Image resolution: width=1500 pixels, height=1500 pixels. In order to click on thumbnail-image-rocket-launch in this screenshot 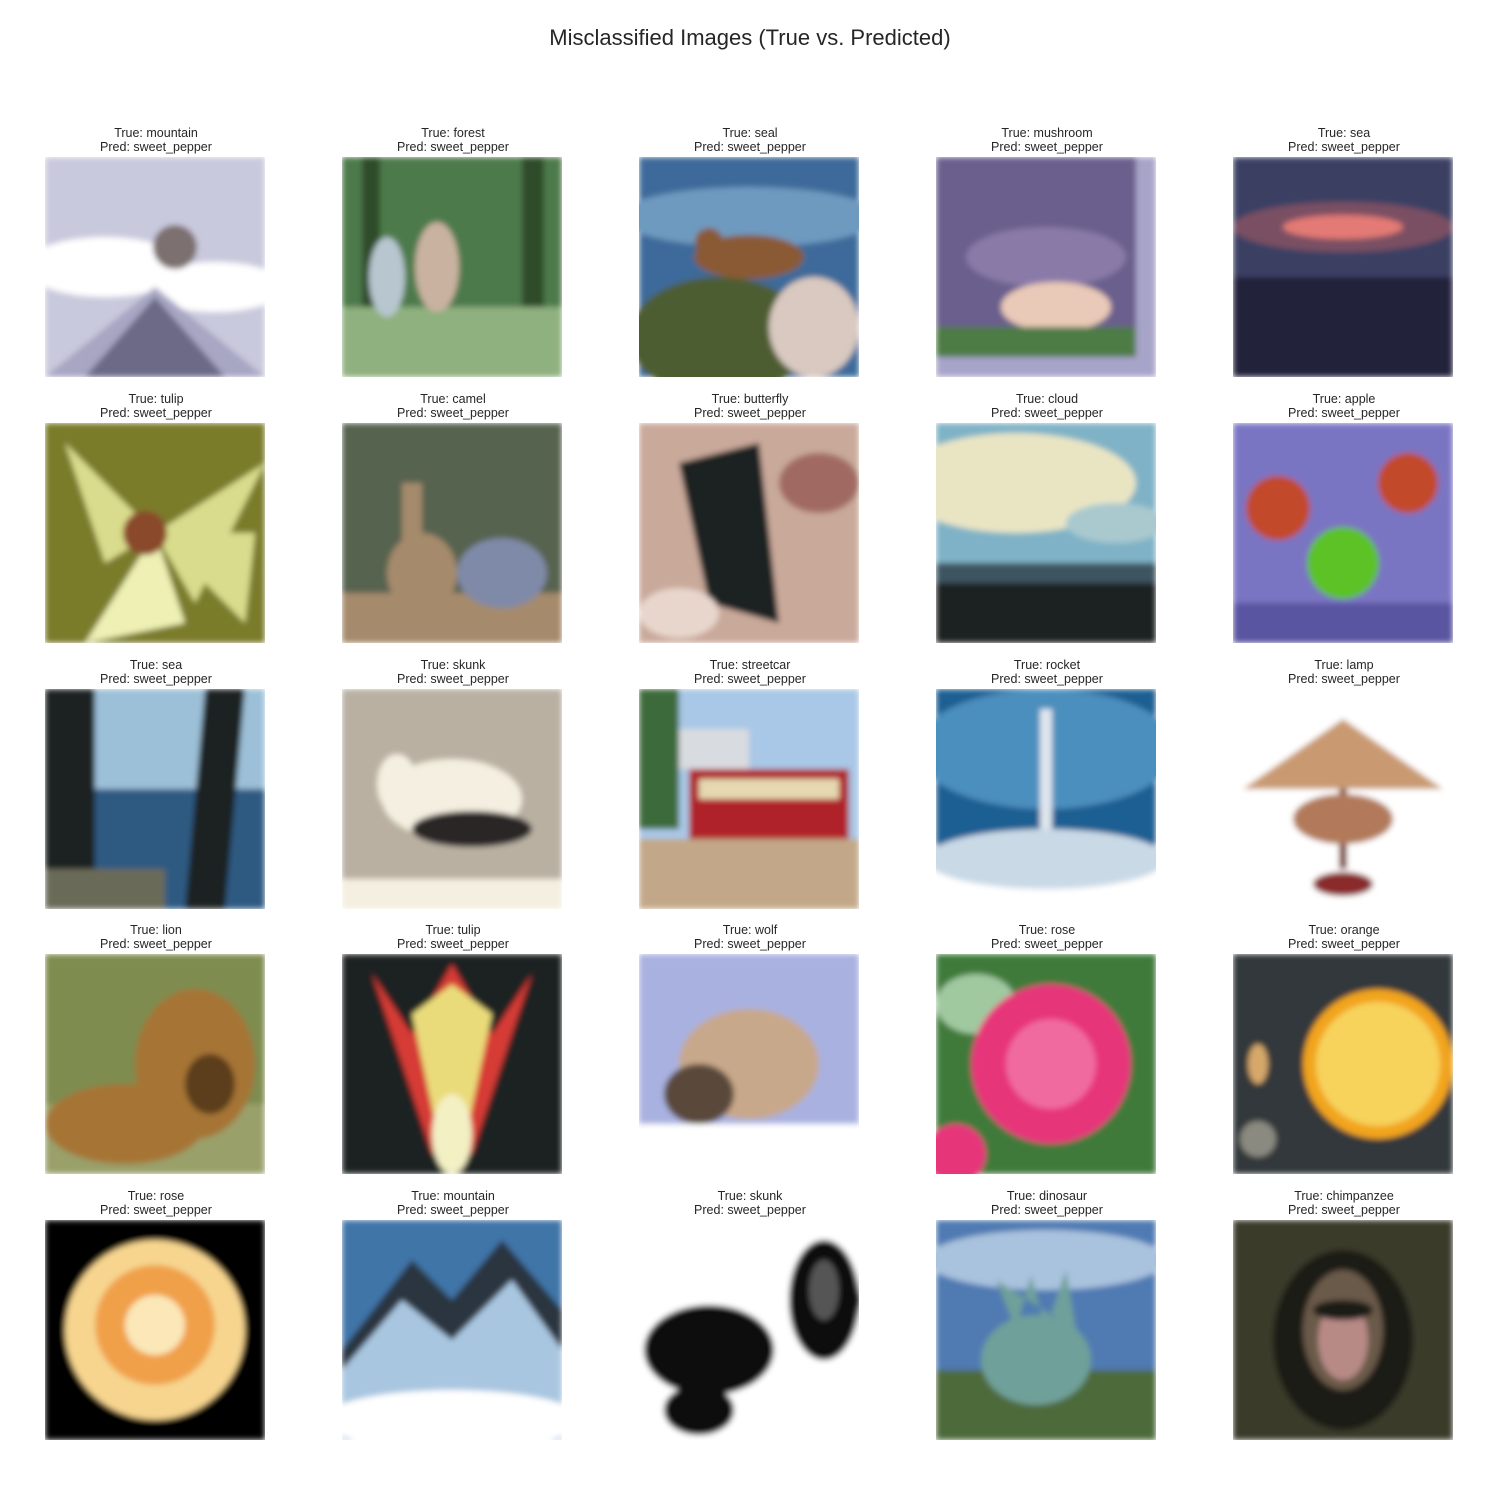, I will do `click(1046, 799)`.